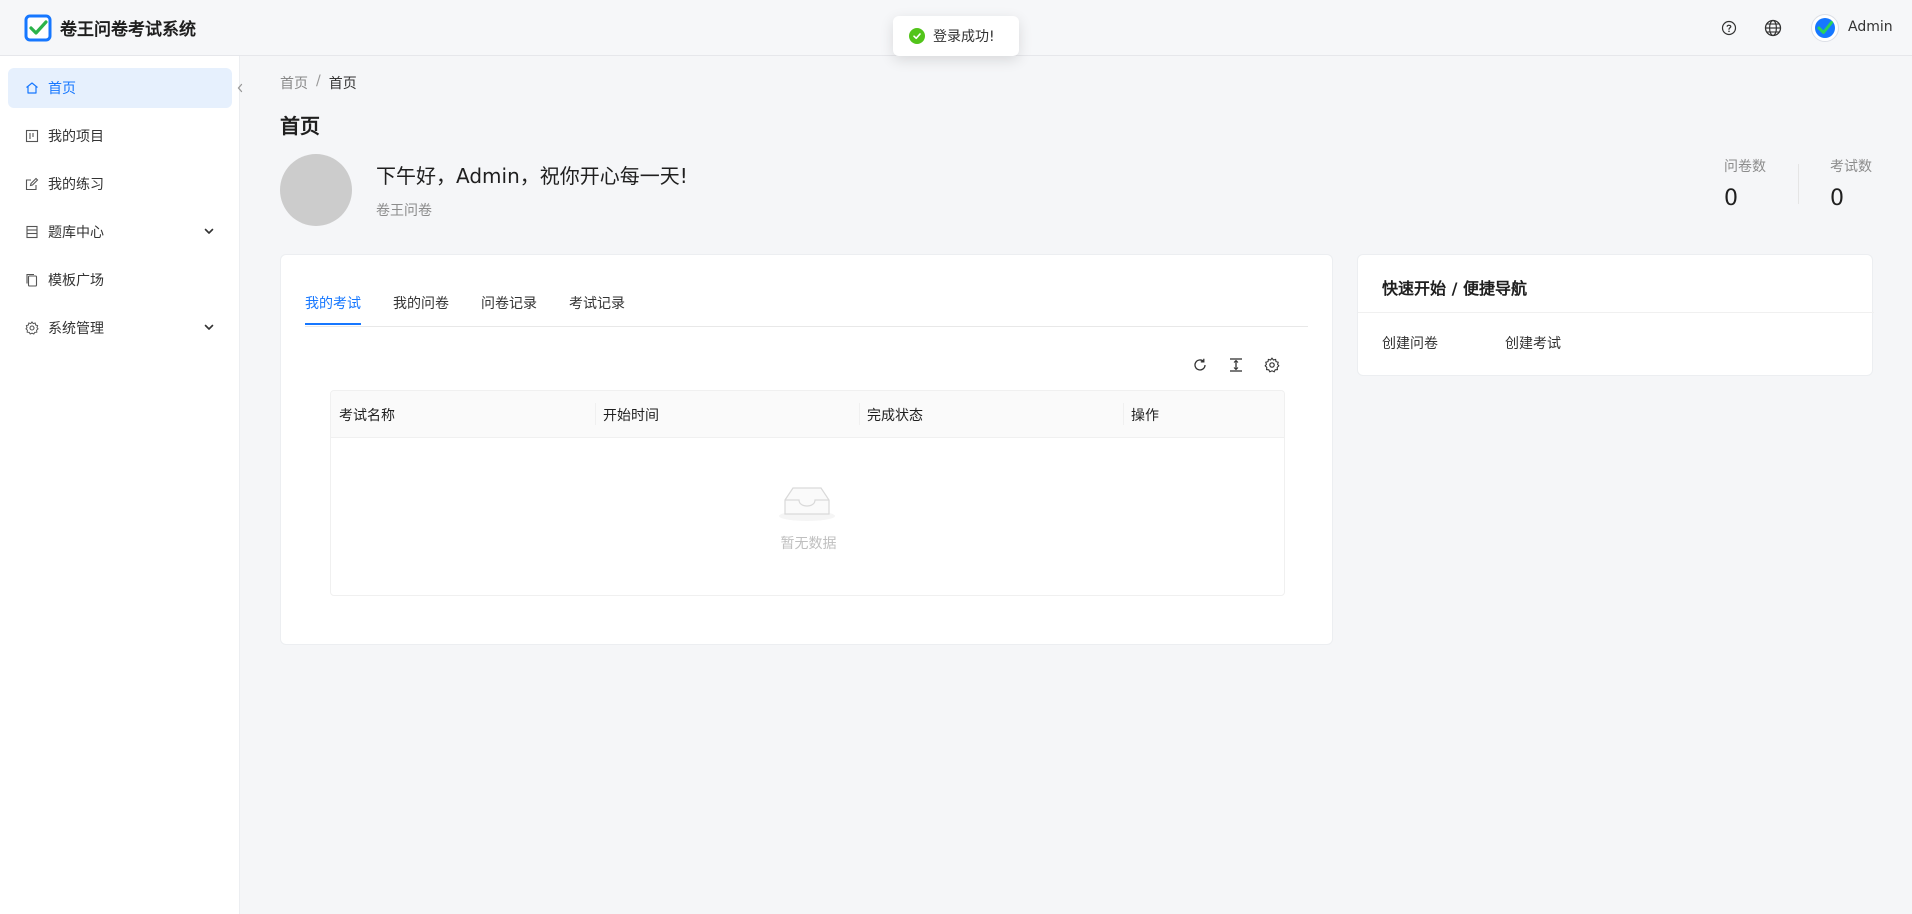 This screenshot has width=1912, height=914. I want to click on tab-survey-records: 问卷记录, so click(509, 303).